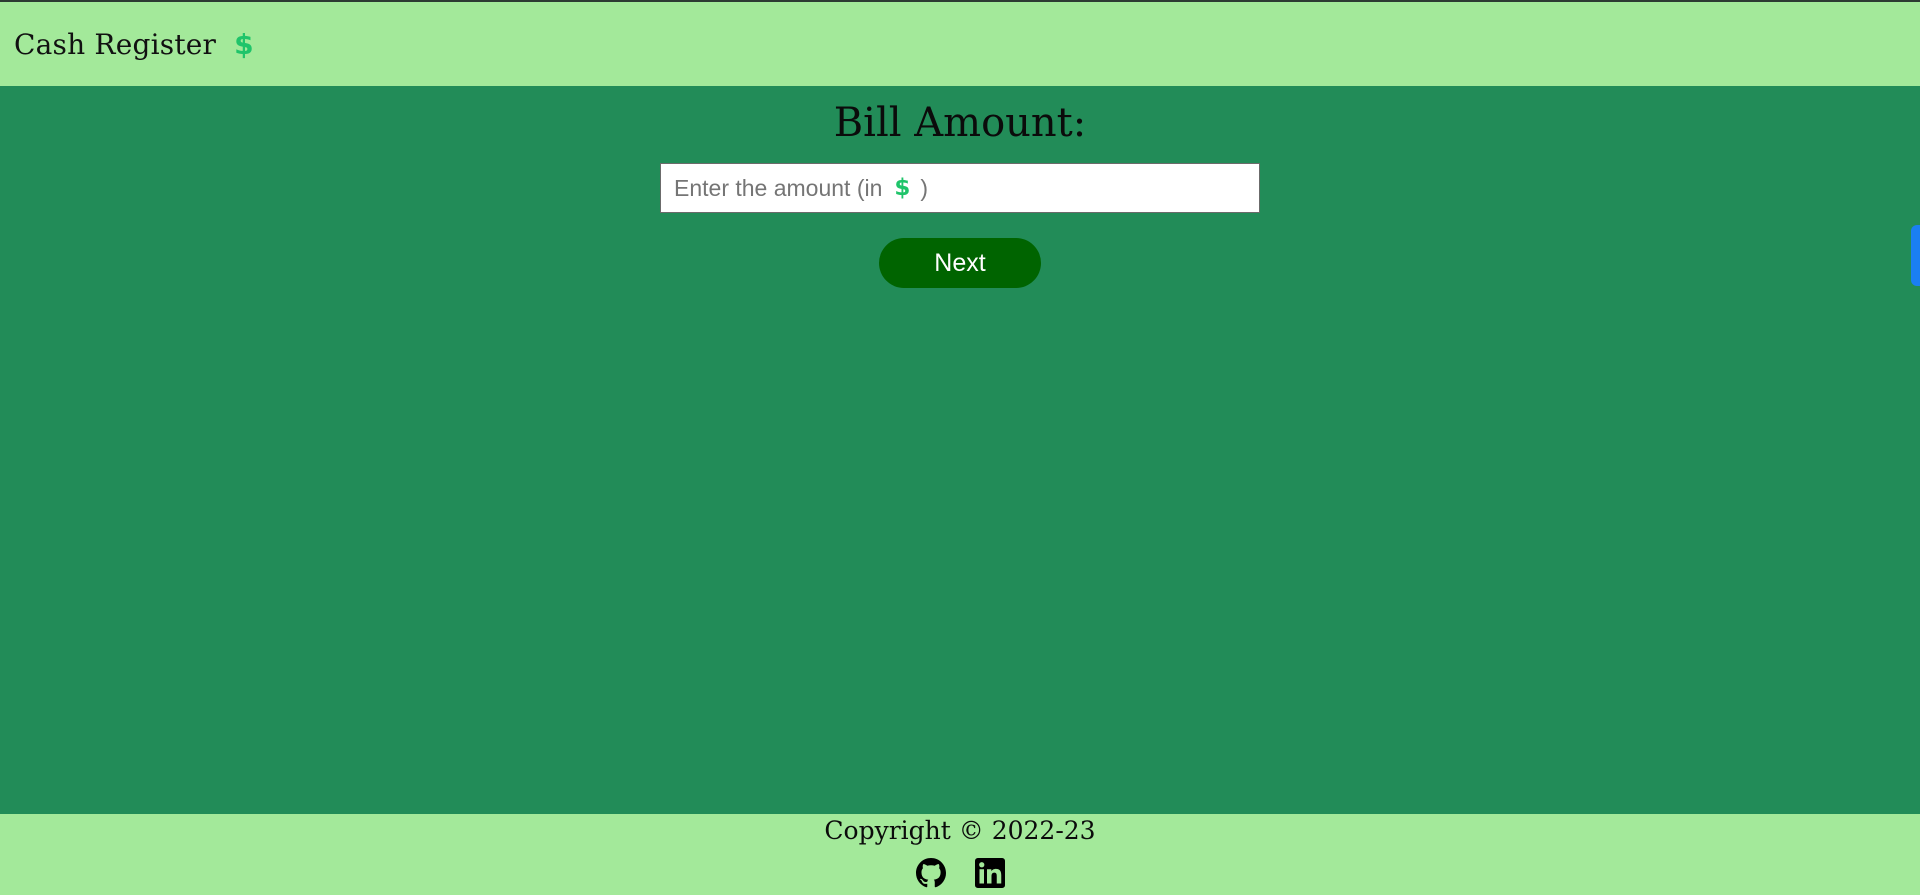 The height and width of the screenshot is (895, 1920). What do you see at coordinates (931, 873) in the screenshot?
I see `github-icon` at bounding box center [931, 873].